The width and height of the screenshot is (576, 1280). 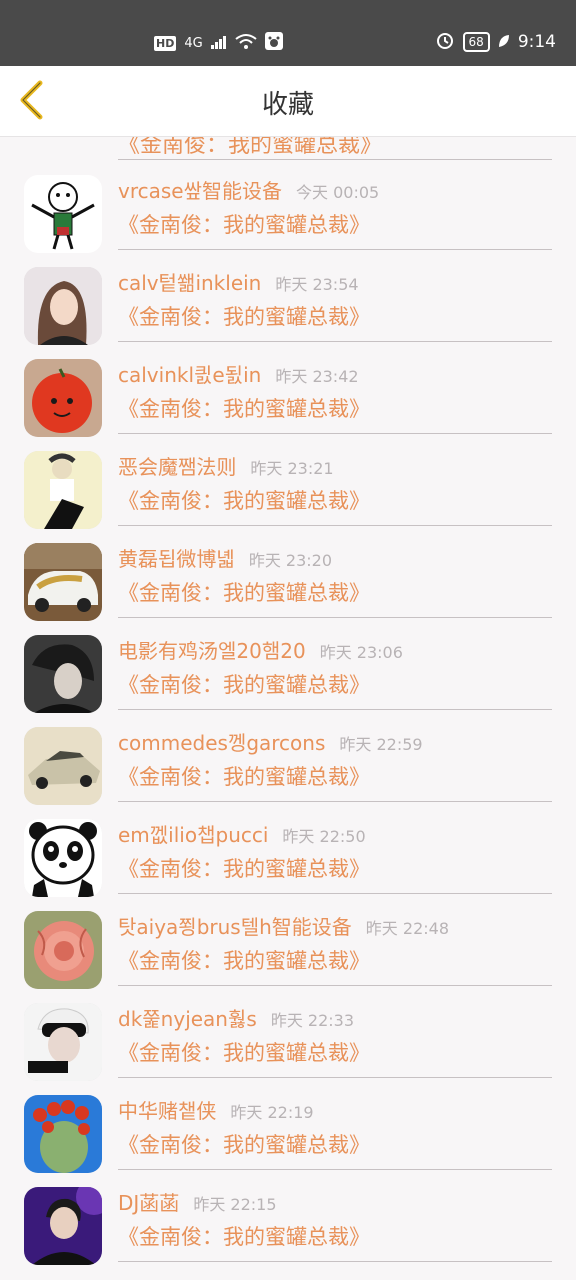 I want to click on battery-indicator: 68, so click(x=476, y=42).